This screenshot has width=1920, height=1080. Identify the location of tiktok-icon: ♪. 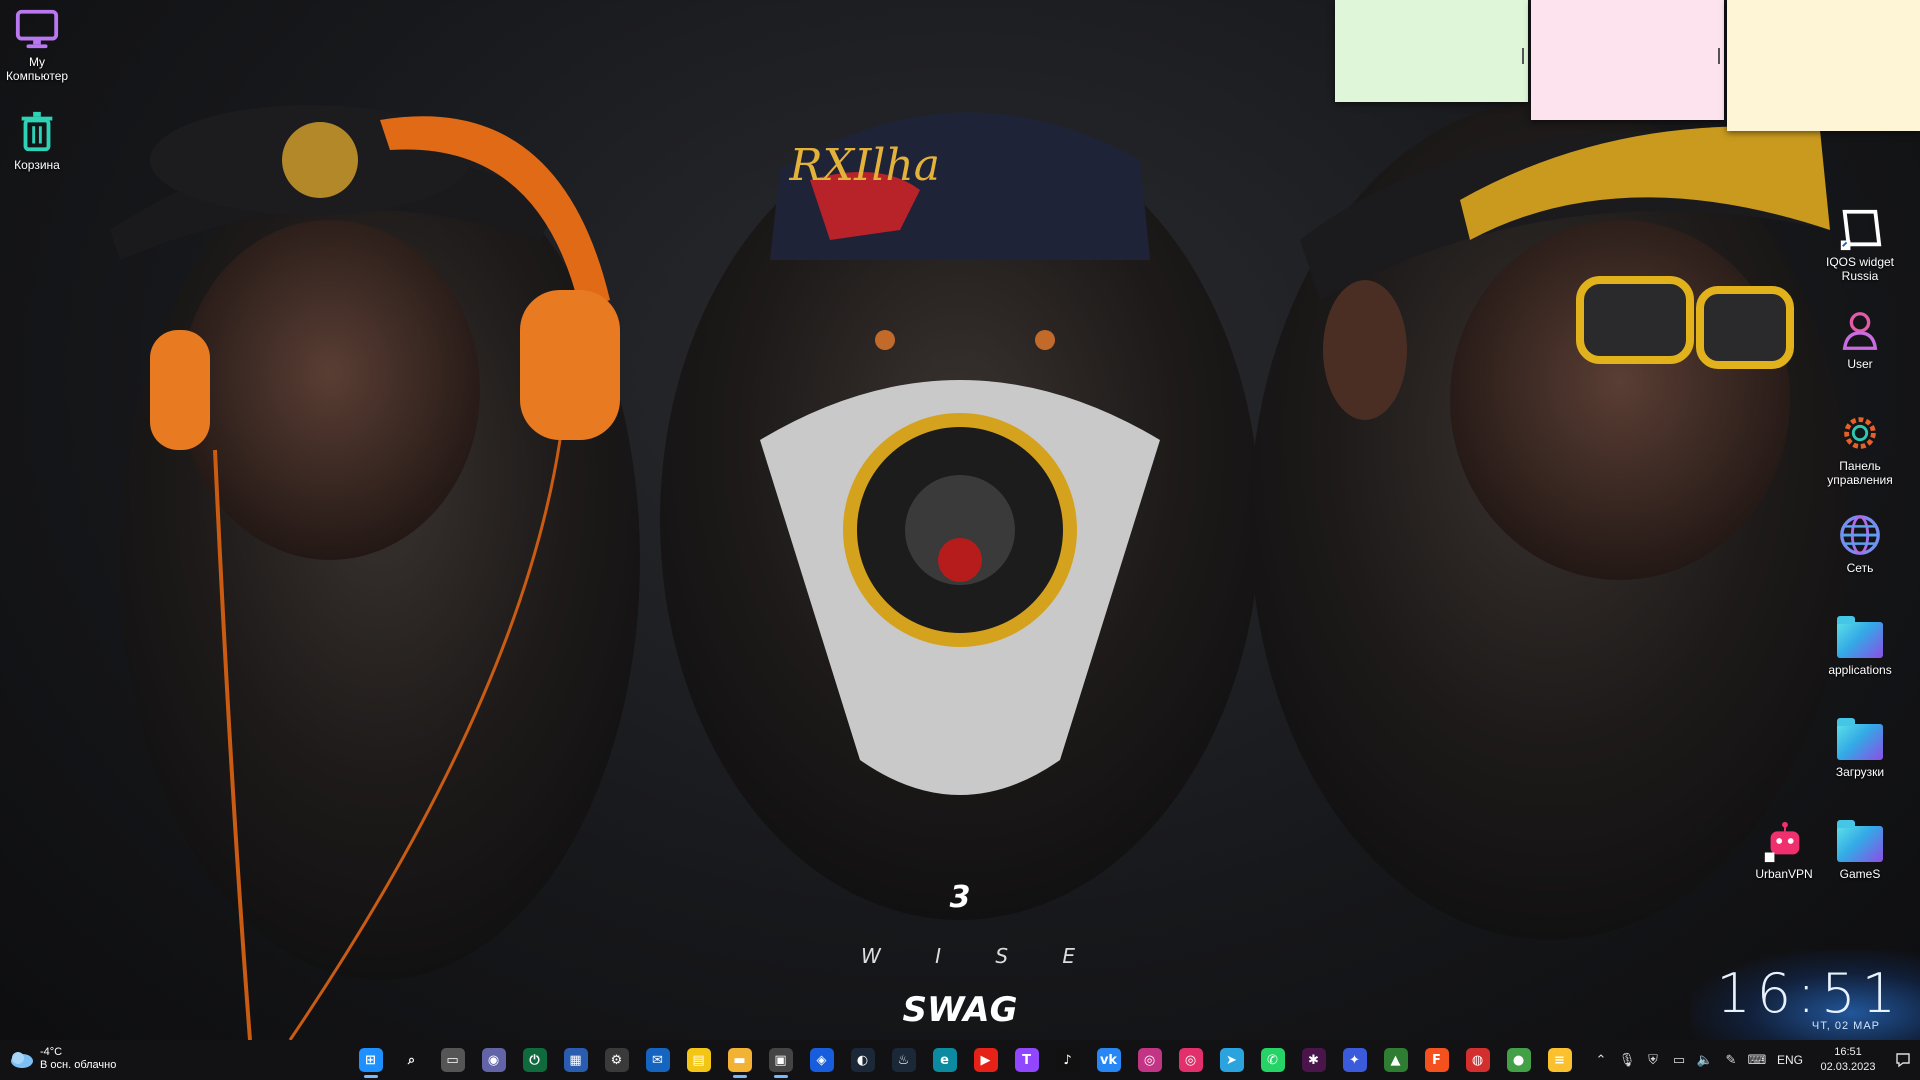
(1067, 1060).